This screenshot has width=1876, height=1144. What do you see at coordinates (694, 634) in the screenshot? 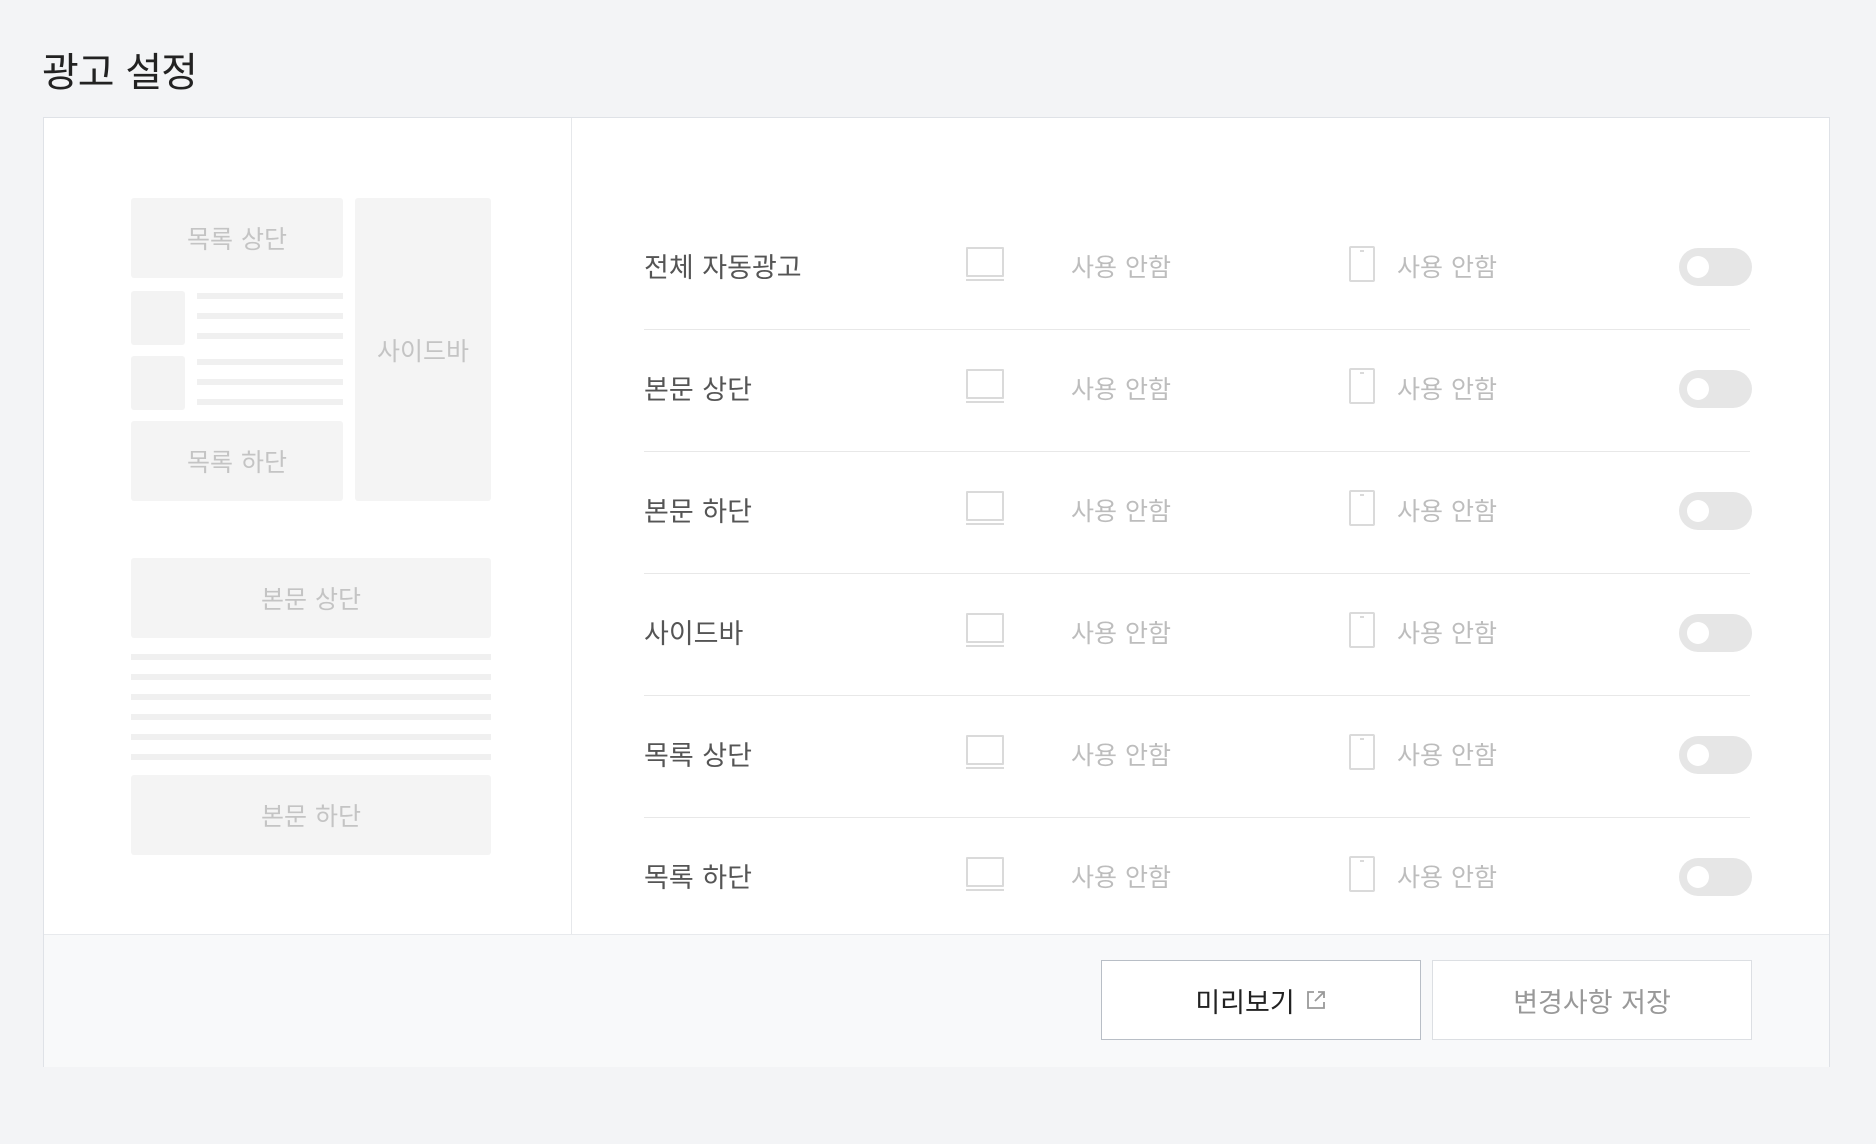
I see `row-label: 사이드바` at bounding box center [694, 634].